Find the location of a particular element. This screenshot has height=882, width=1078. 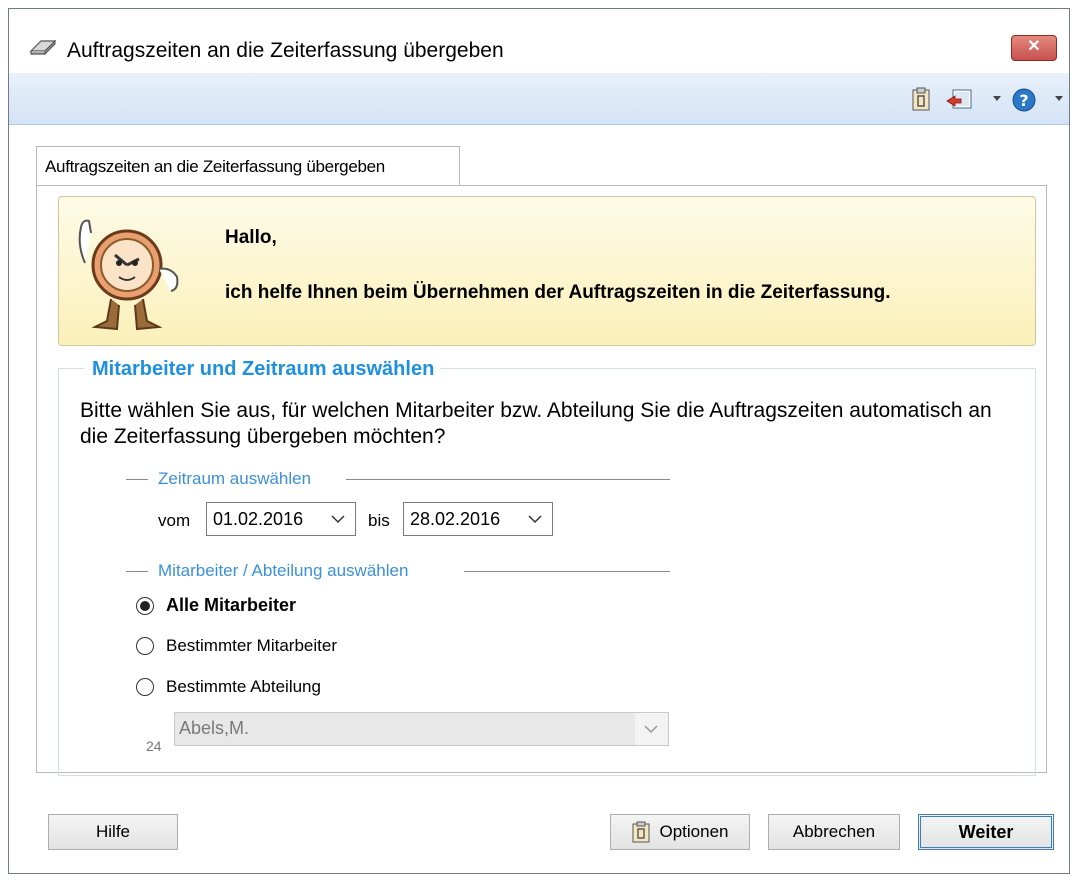

to-label: bis is located at coordinates (379, 520).